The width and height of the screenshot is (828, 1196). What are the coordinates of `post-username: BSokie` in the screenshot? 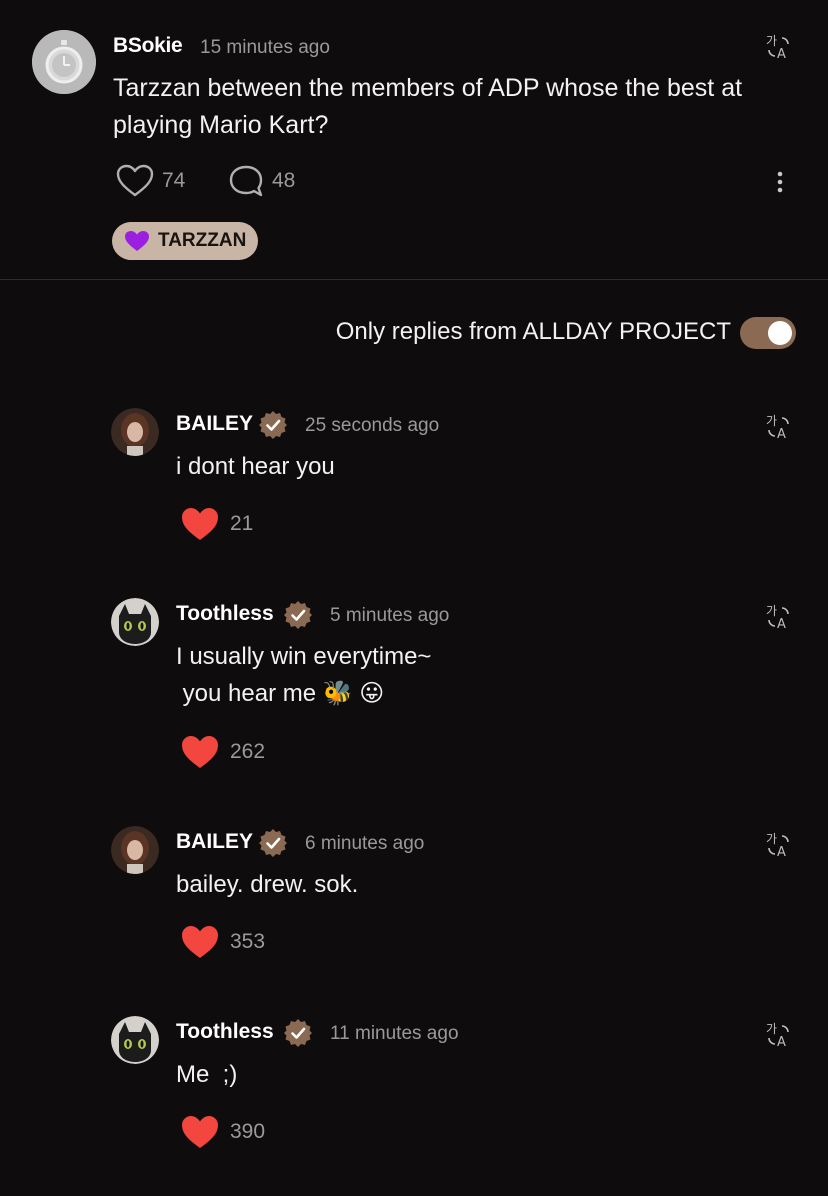 It's located at (148, 46).